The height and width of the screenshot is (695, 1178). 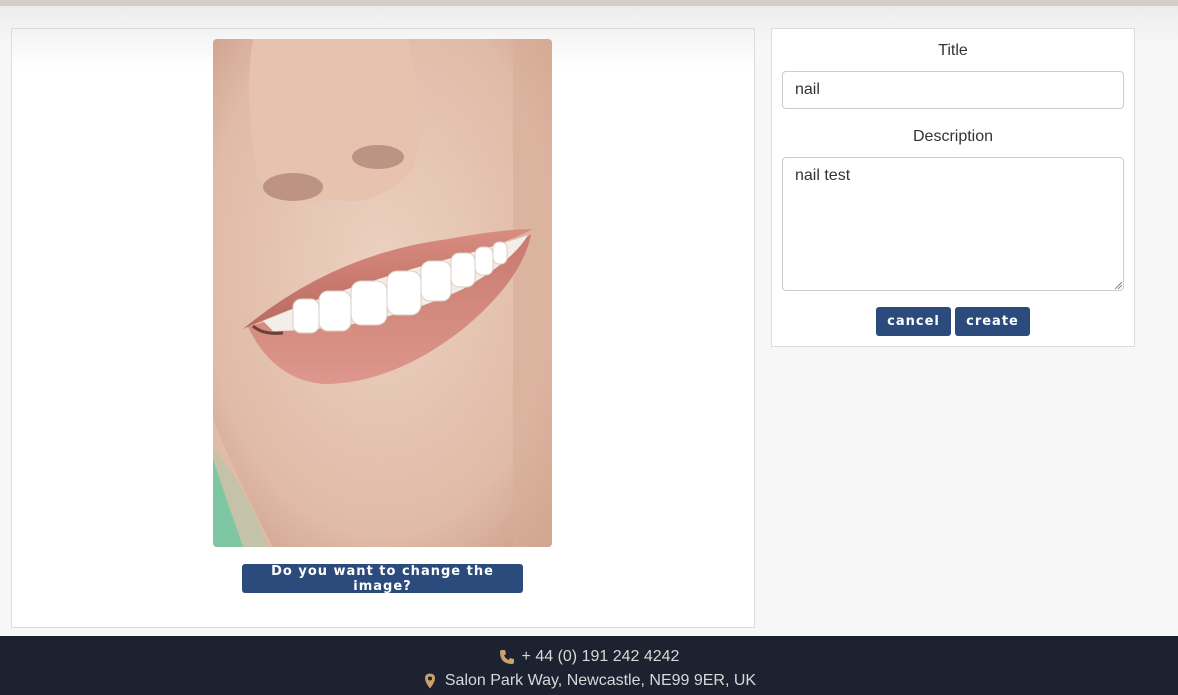 I want to click on change-image-button: Do you want to change the image?, so click(x=382, y=579).